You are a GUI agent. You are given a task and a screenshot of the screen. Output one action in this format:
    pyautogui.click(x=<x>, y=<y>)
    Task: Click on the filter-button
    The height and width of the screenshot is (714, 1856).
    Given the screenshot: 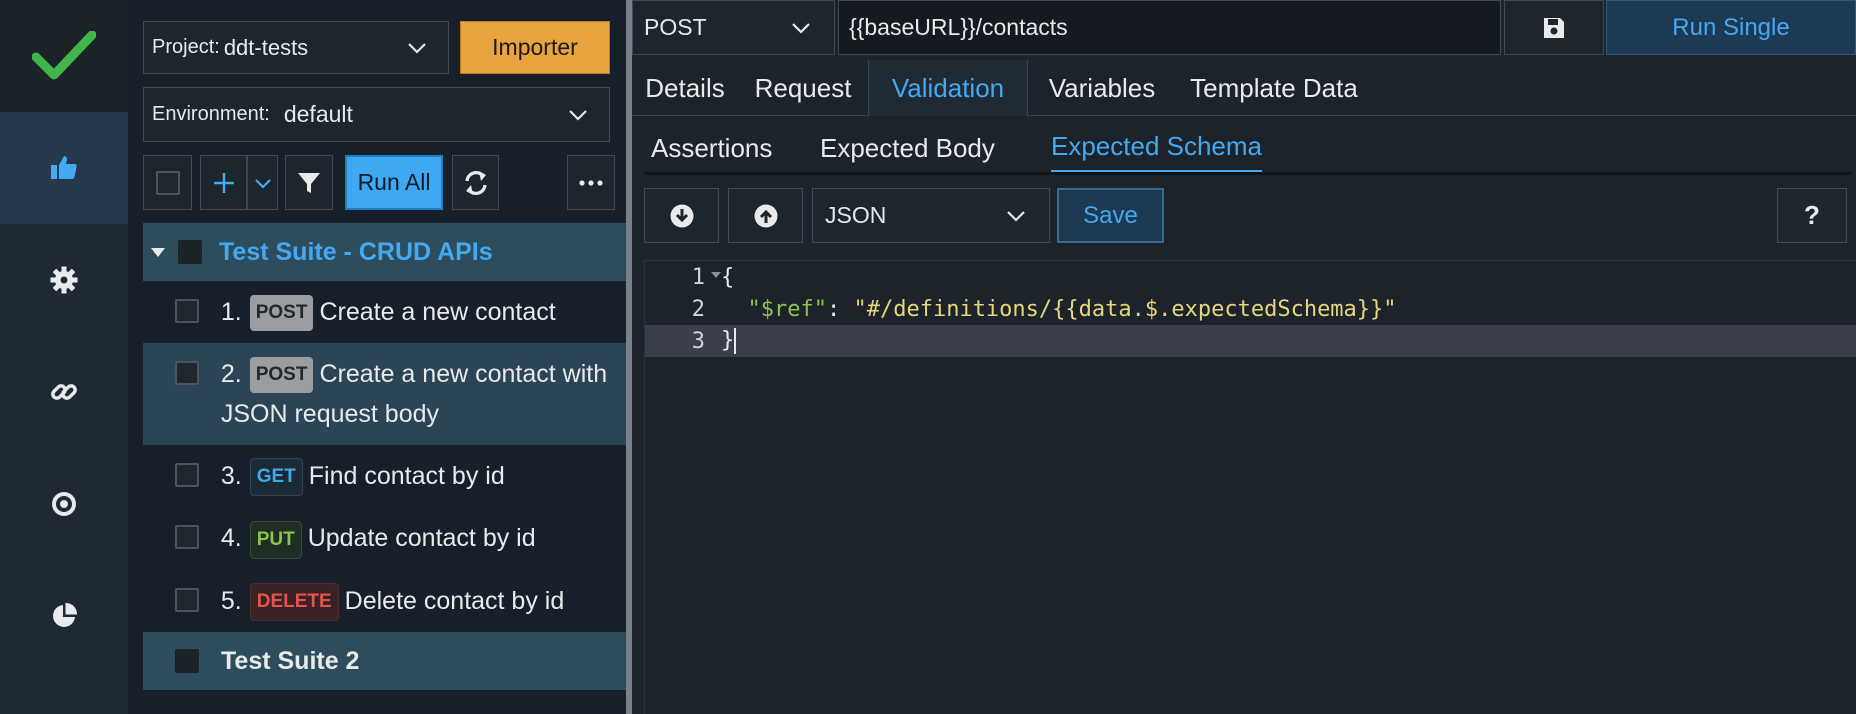 What is the action you would take?
    pyautogui.click(x=309, y=182)
    